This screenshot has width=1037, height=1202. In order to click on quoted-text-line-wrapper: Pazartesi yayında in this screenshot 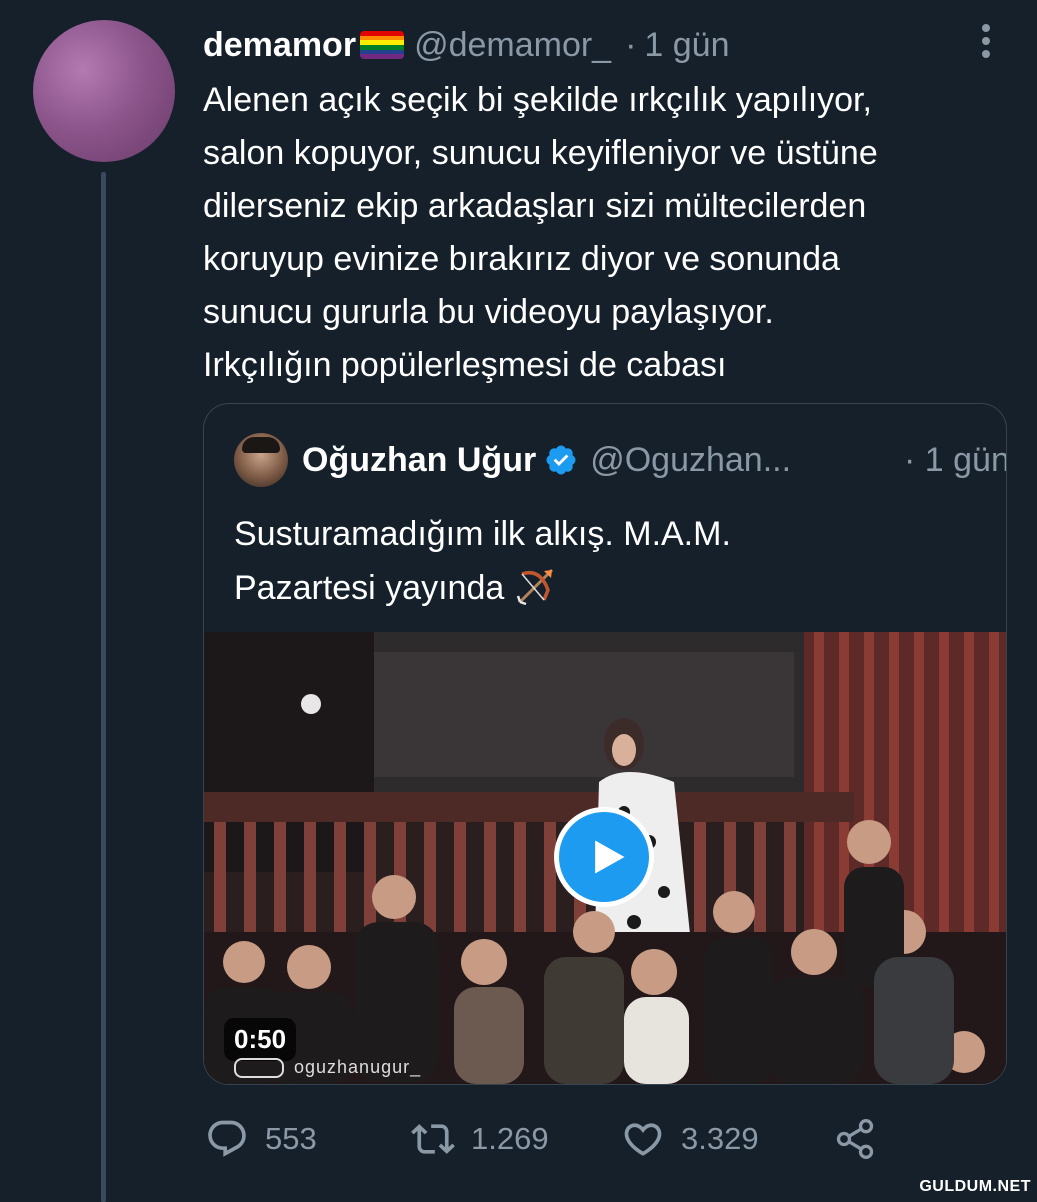, I will do `click(482, 588)`.